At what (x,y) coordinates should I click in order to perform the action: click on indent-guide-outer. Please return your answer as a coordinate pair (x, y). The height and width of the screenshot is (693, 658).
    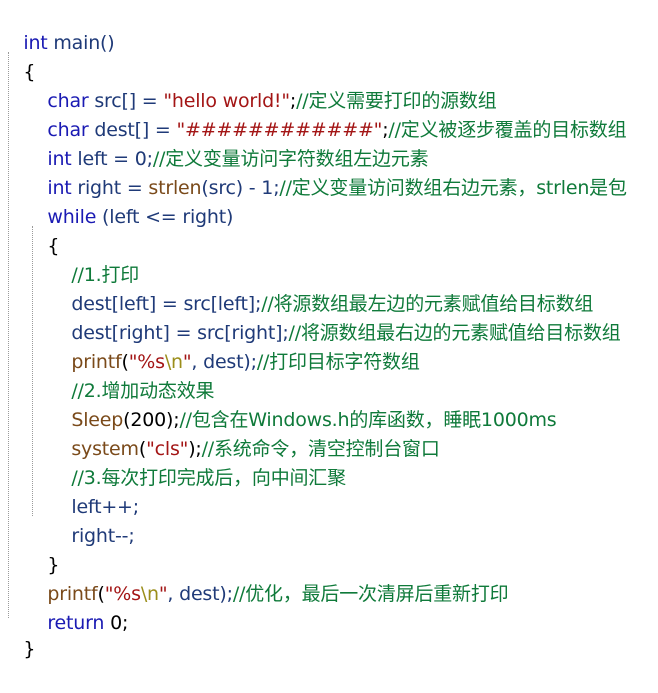
    Looking at the image, I should click on (8, 335).